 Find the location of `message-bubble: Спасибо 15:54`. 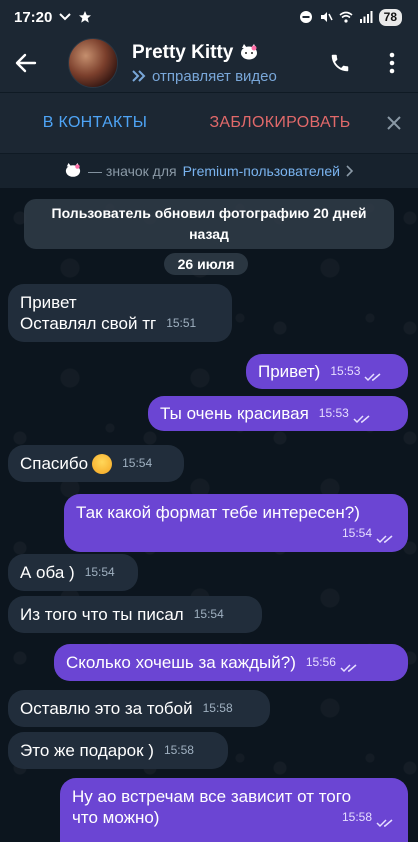

message-bubble: Спасибо 15:54 is located at coordinates (96, 463).